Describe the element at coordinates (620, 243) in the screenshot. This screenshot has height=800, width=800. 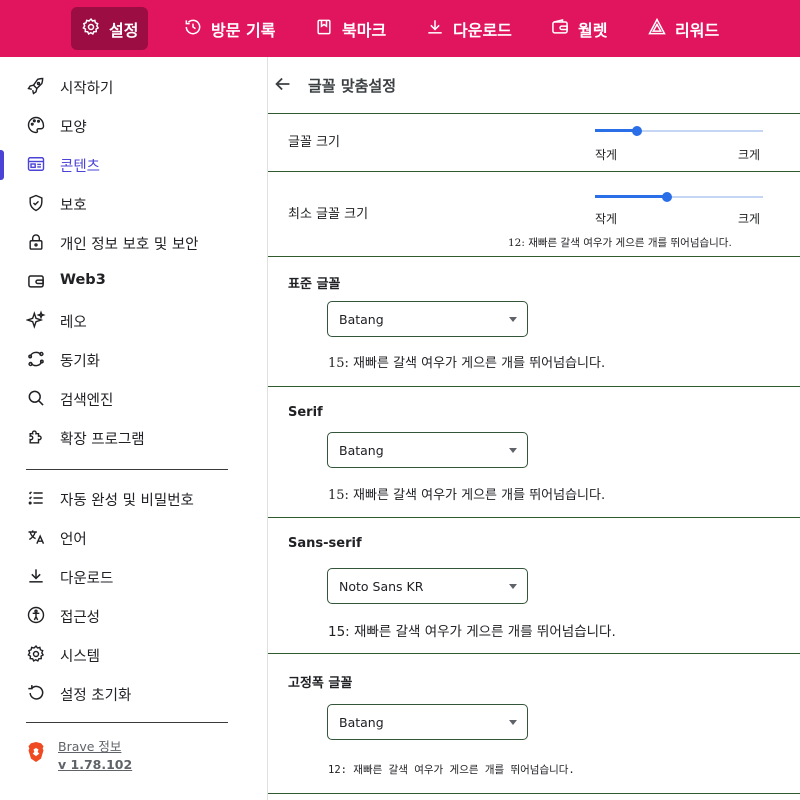
I see `min-font-preview: 12: 재빠른 갈색 여우가 게으른 개를 뛰어넘습니다.` at that location.